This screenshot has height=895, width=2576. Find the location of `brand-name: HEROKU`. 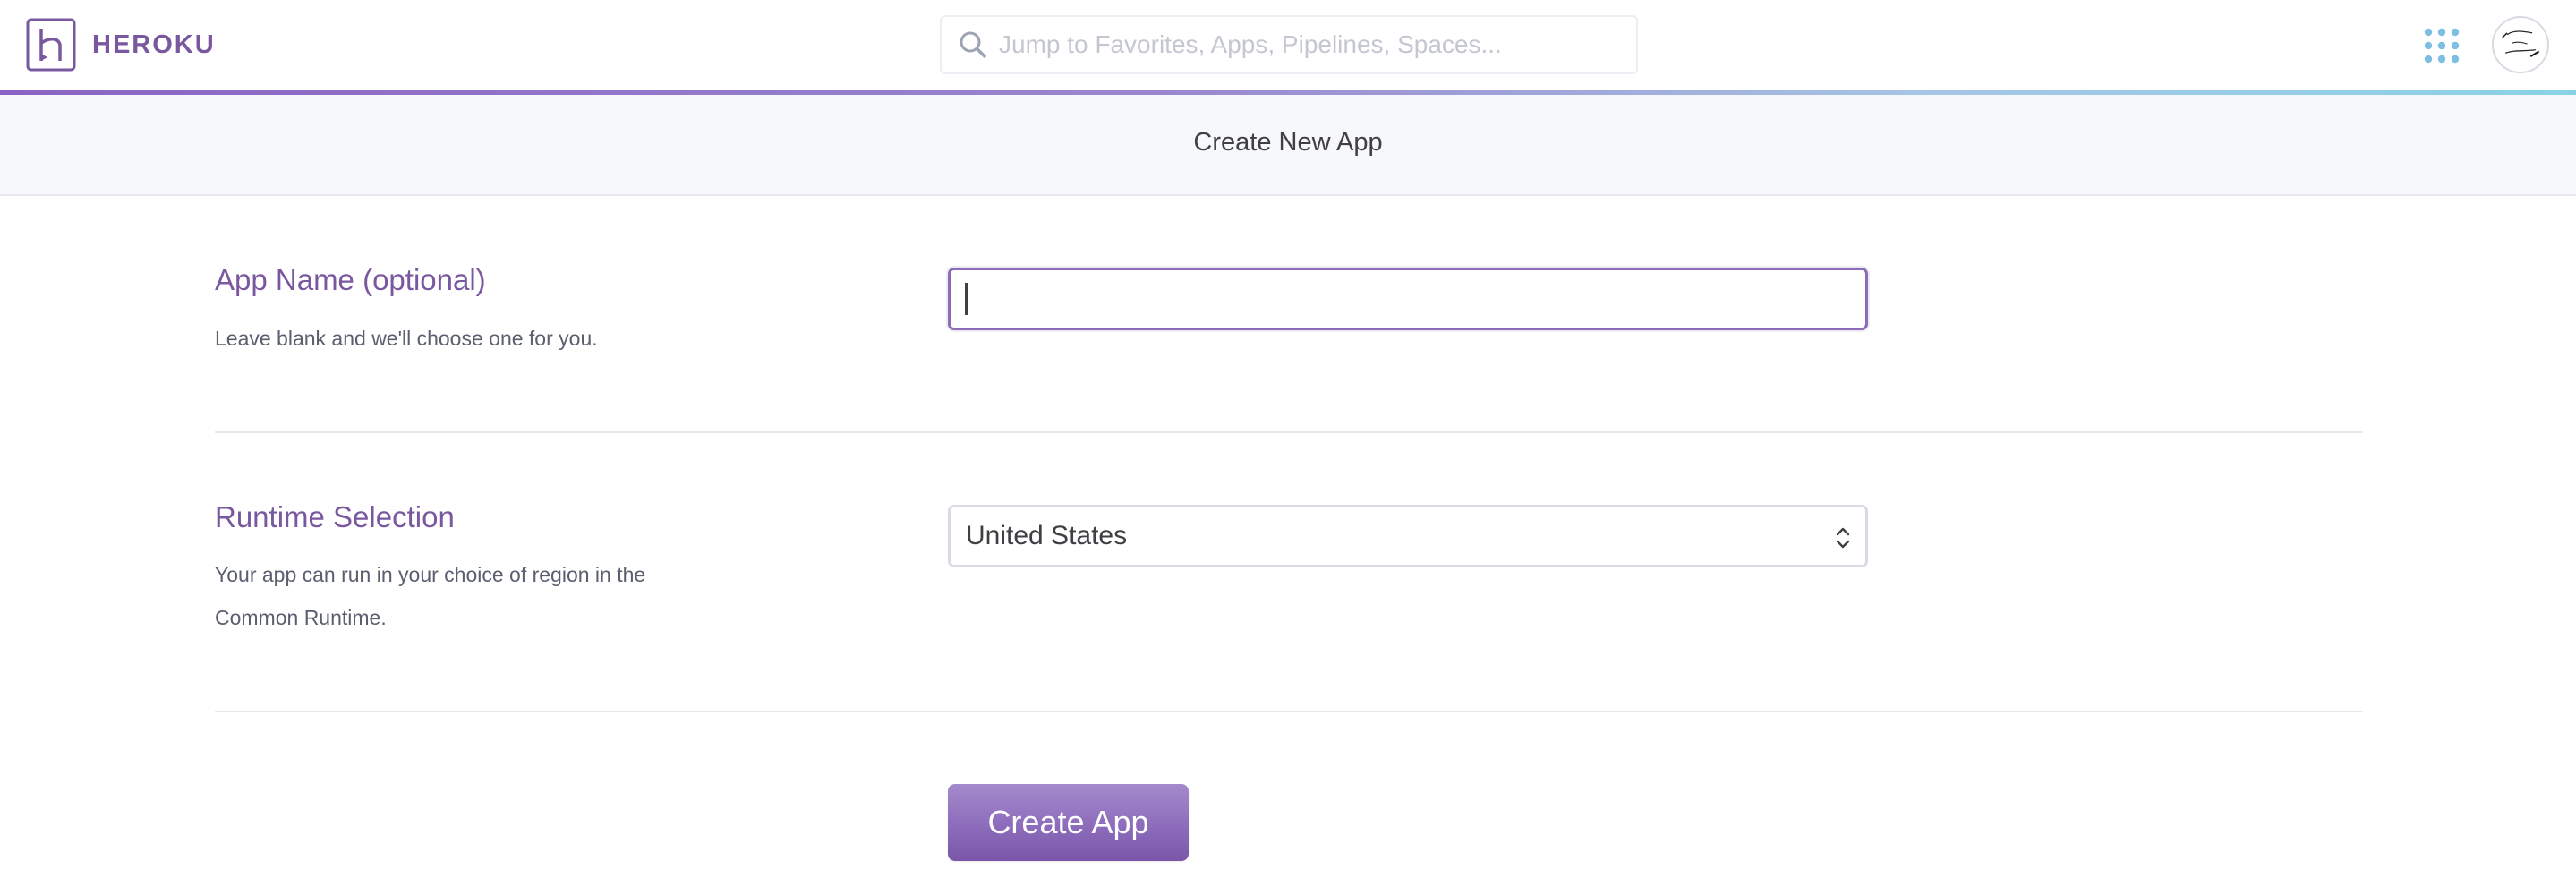

brand-name: HEROKU is located at coordinates (154, 44).